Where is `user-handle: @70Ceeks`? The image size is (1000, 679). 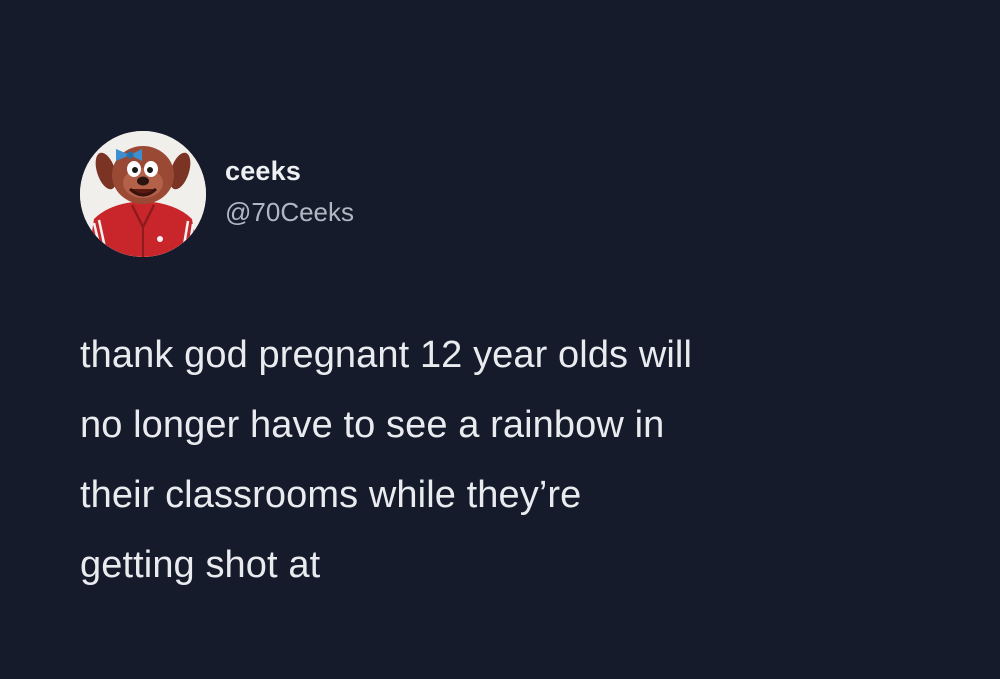
user-handle: @70Ceeks is located at coordinates (289, 212).